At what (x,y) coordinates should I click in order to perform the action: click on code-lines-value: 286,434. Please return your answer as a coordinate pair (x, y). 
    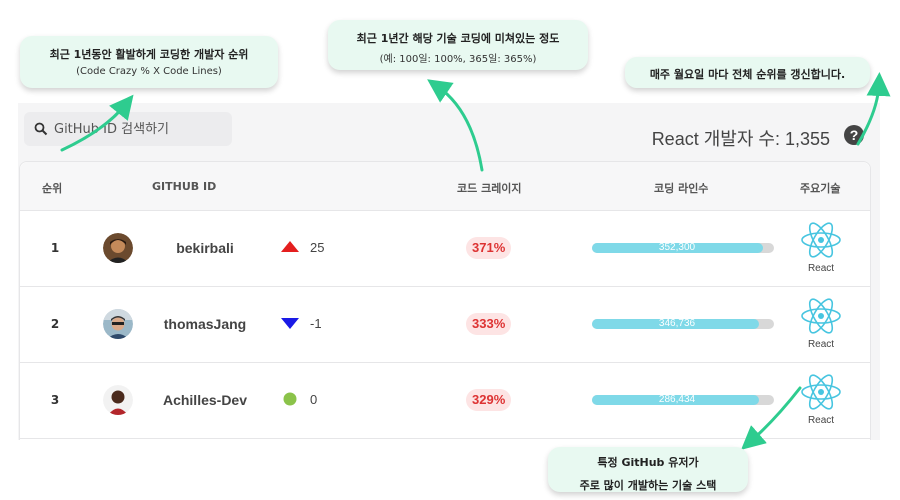
    Looking at the image, I should click on (677, 399).